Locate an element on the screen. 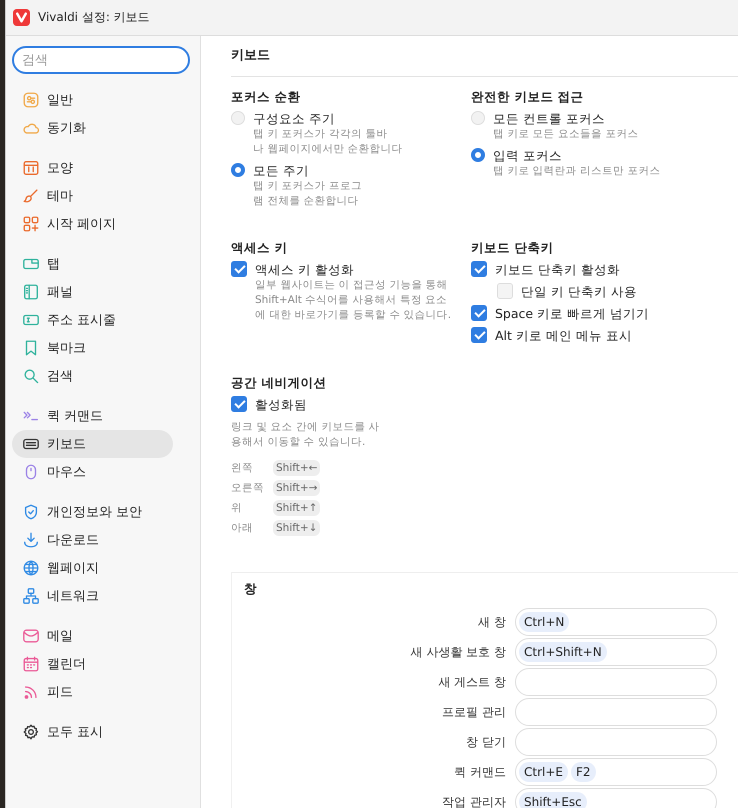 This screenshot has width=738, height=808. option-label: Space 키로 빠르게 넘기기 is located at coordinates (572, 313).